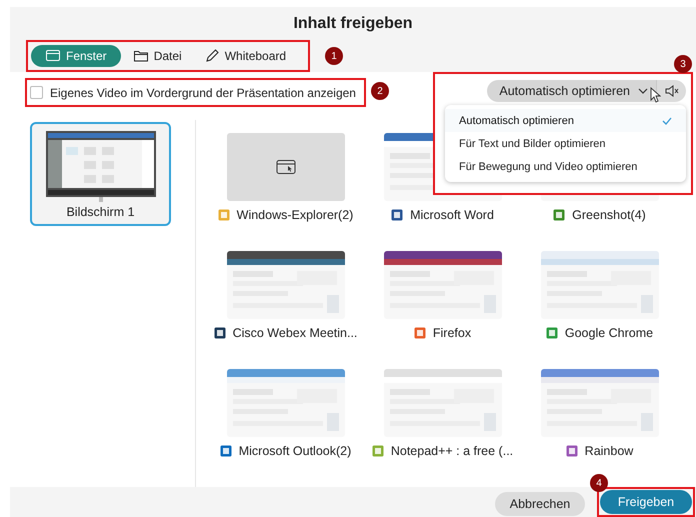  What do you see at coordinates (452, 215) in the screenshot?
I see `window-label: Microsoft Word` at bounding box center [452, 215].